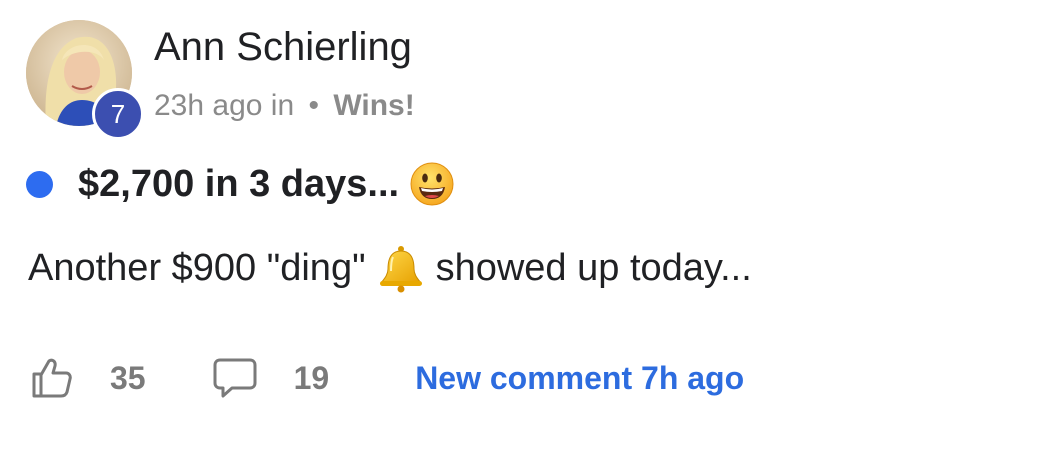  Describe the element at coordinates (224, 105) in the screenshot. I see `post-time: 23h ago in` at that location.